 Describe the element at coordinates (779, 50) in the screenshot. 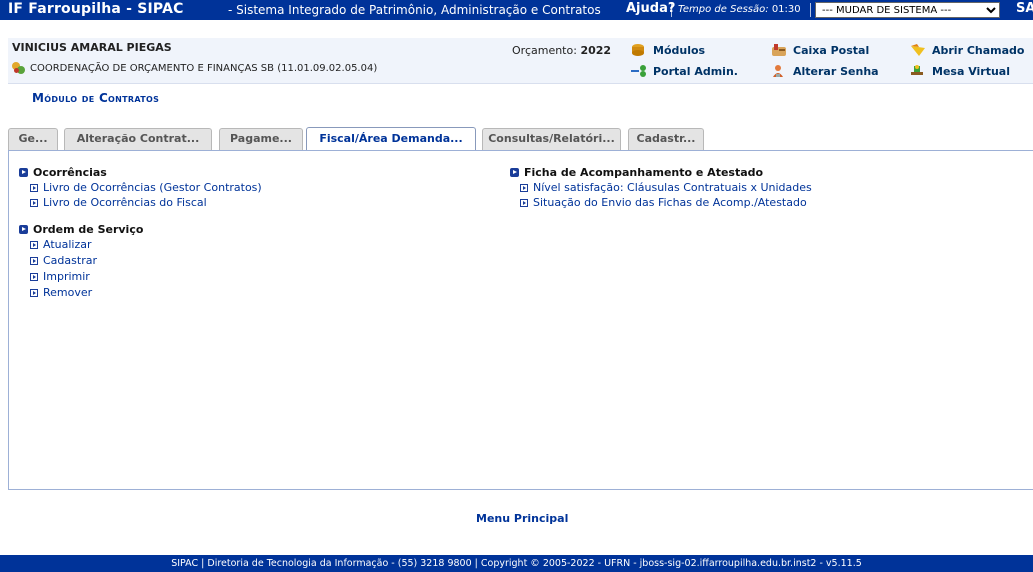

I see `mailbox-icon` at that location.